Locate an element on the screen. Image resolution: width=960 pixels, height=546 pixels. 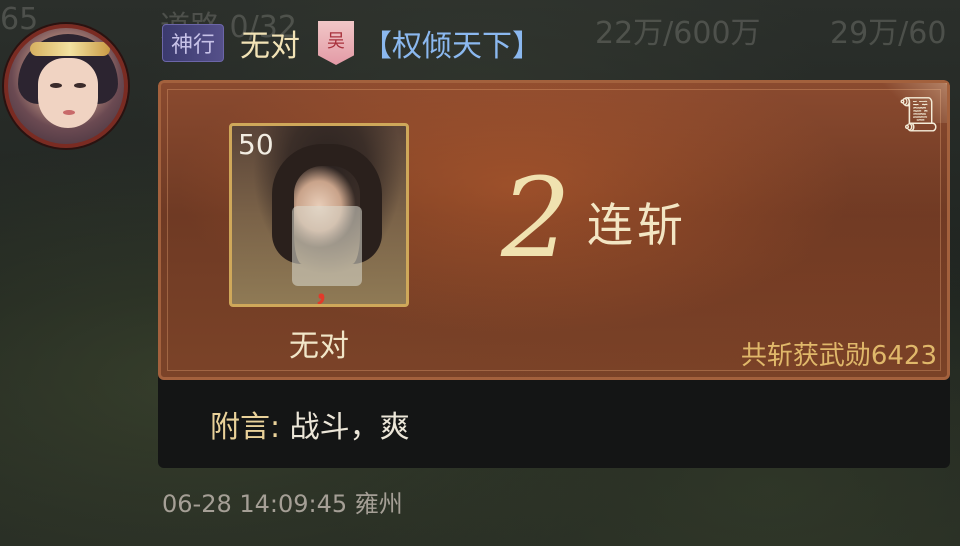
avatar-face is located at coordinates (68, 93).